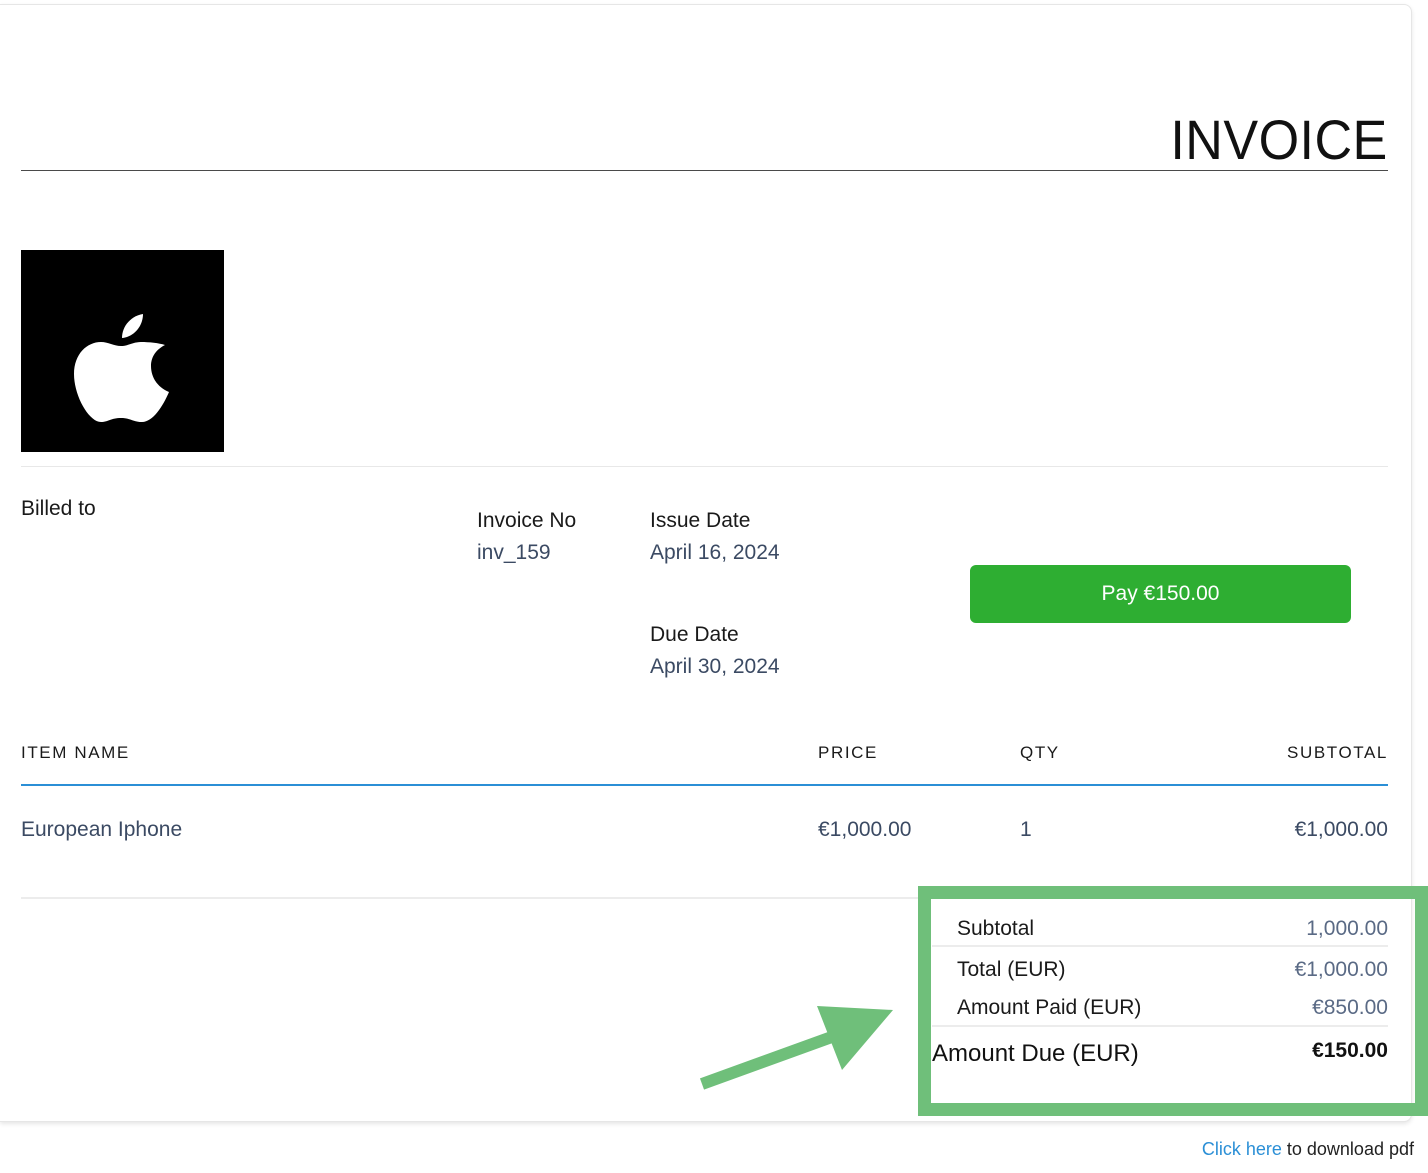 This screenshot has width=1428, height=1173. I want to click on col-header-subtotal: SUBTOTAL, so click(1337, 752).